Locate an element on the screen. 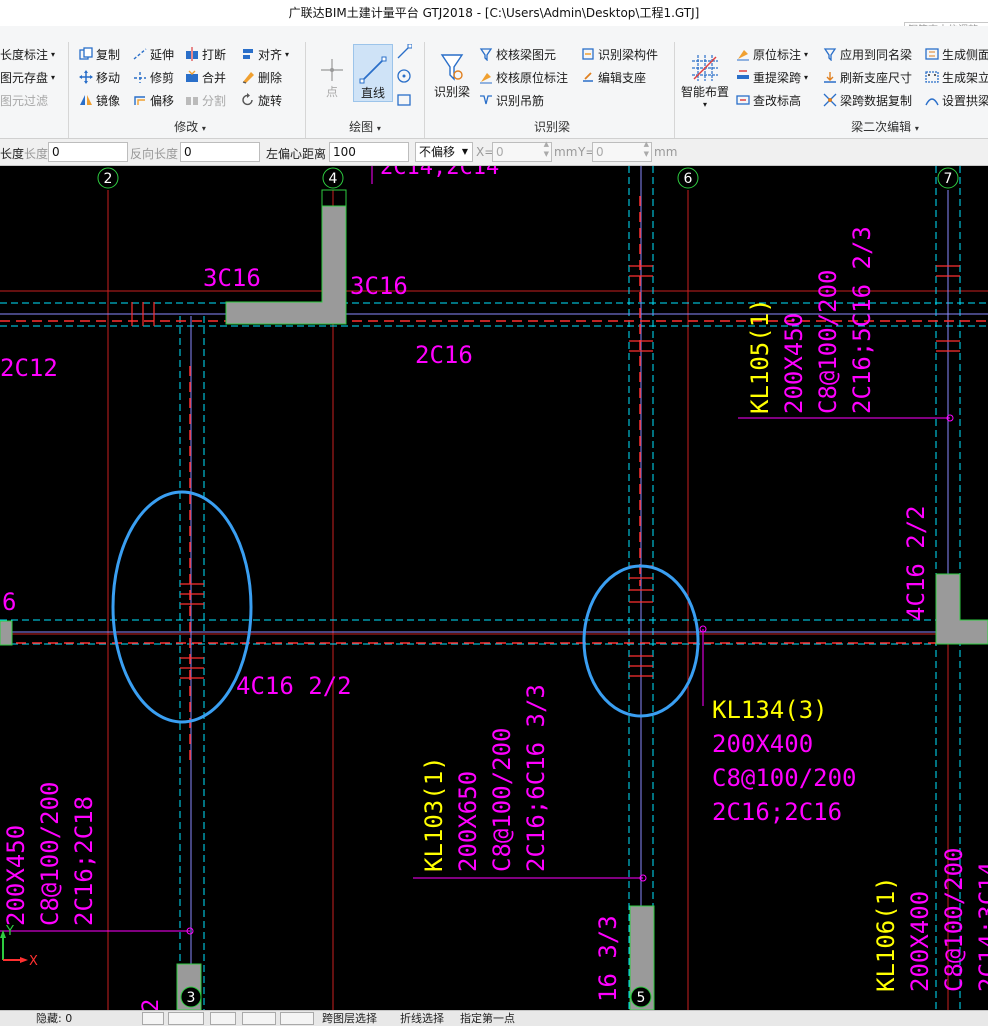 This screenshot has width=988, height=1026. delete-button: 删除 is located at coordinates (261, 77).